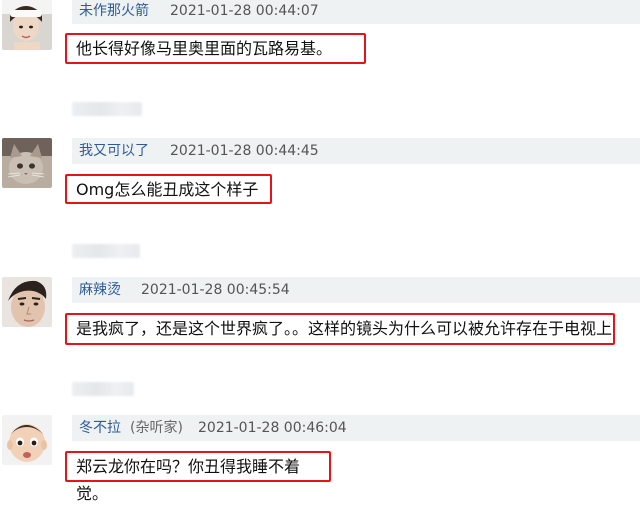 This screenshot has width=640, height=515. What do you see at coordinates (215, 290) in the screenshot?
I see `comment-timestamp: 2021-01-28 00:45:54` at bounding box center [215, 290].